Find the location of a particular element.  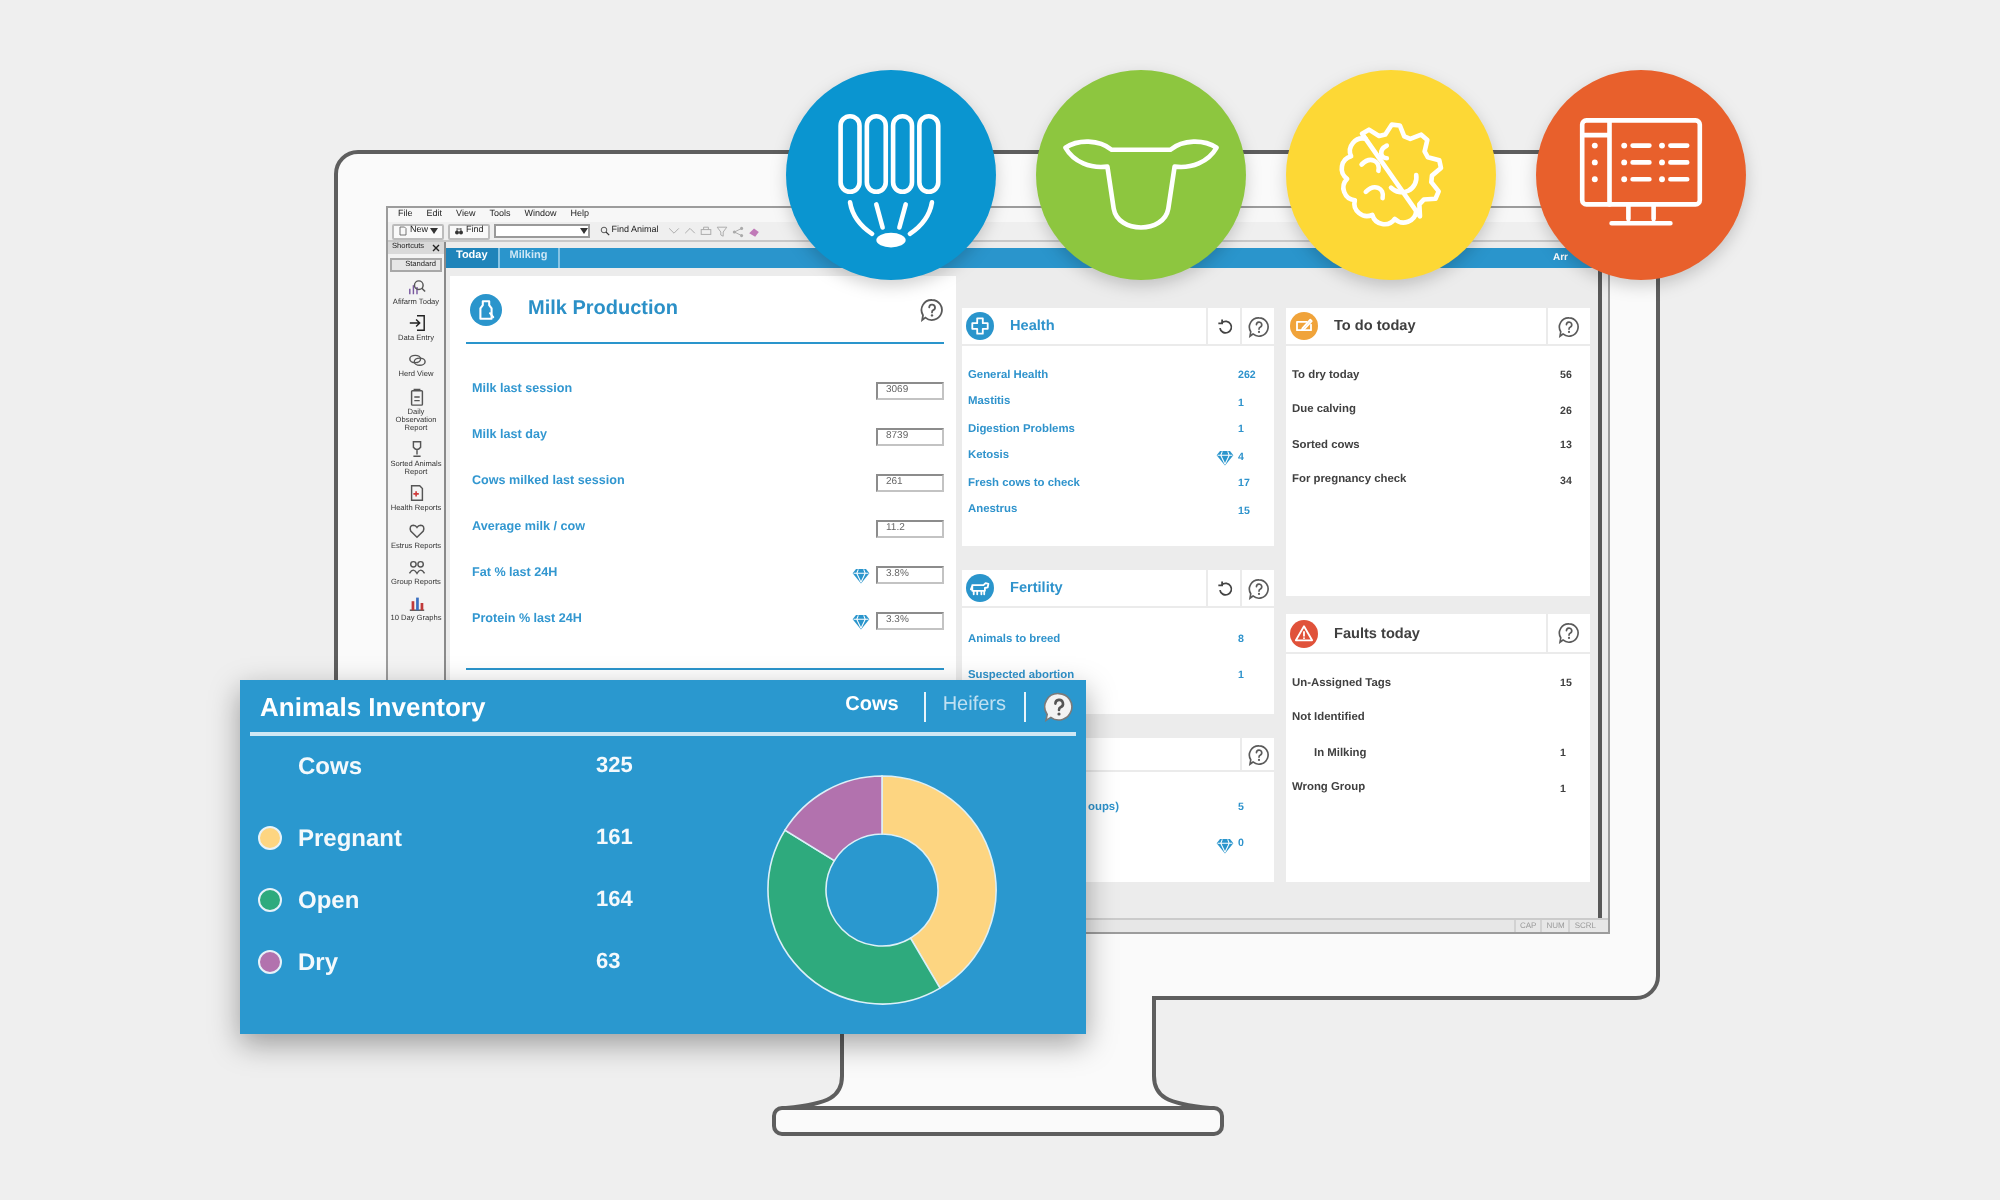

row-label: Cows is located at coordinates (331, 766).